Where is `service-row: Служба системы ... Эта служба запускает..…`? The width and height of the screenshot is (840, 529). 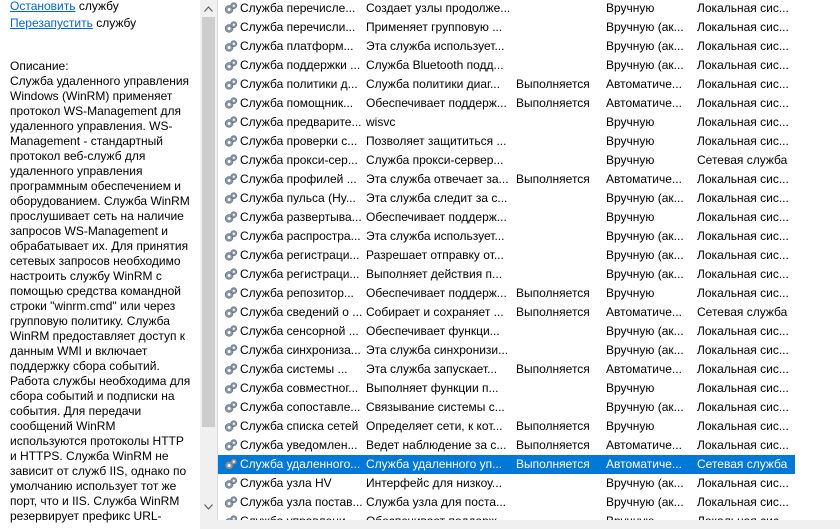
service-row: Служба системы ... Эта служба запускает..… is located at coordinates (506, 369).